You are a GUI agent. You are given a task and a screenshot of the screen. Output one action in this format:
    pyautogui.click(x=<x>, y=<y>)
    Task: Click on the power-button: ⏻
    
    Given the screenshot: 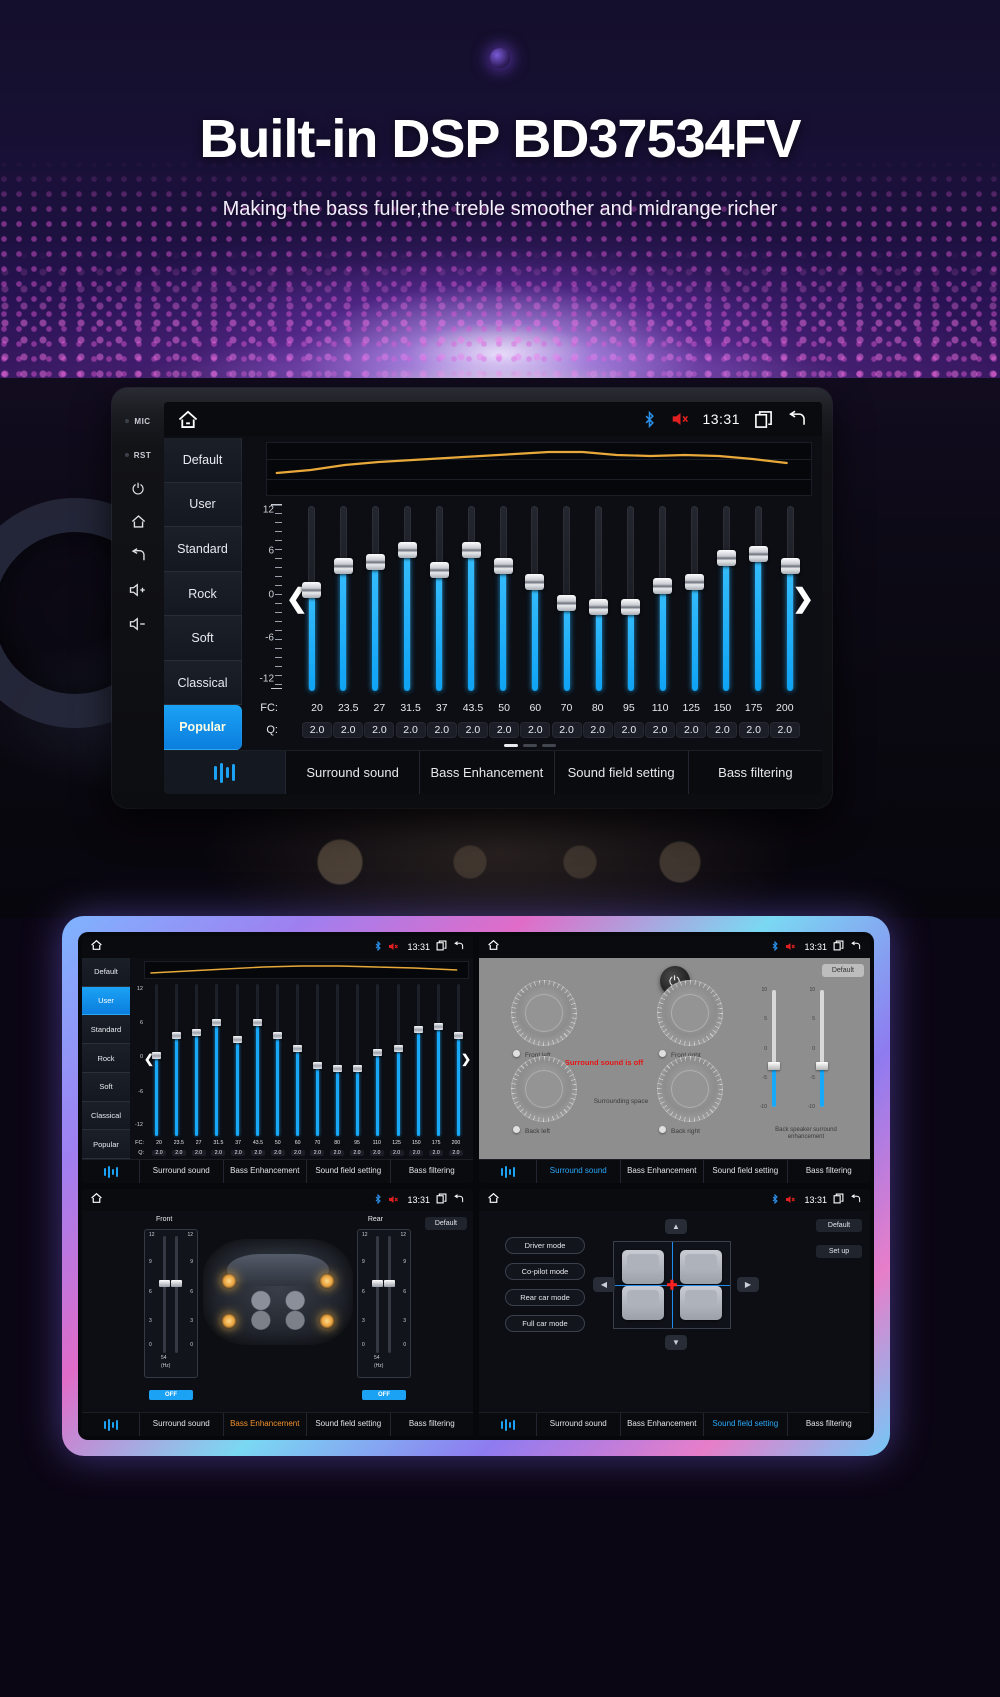 What is the action you would take?
    pyautogui.click(x=138, y=489)
    